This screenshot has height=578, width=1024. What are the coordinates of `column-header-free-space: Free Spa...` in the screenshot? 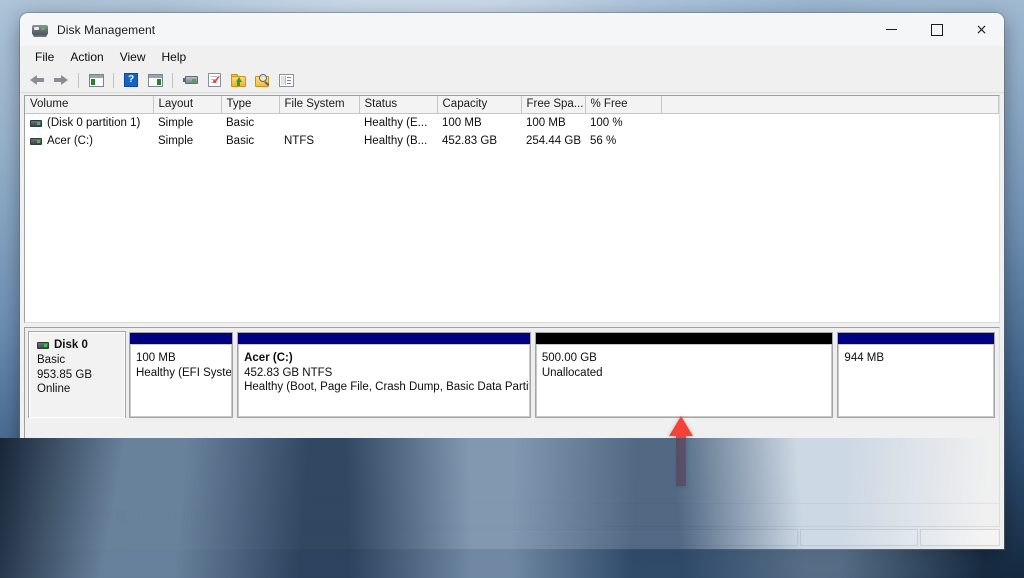 It's located at (553, 105).